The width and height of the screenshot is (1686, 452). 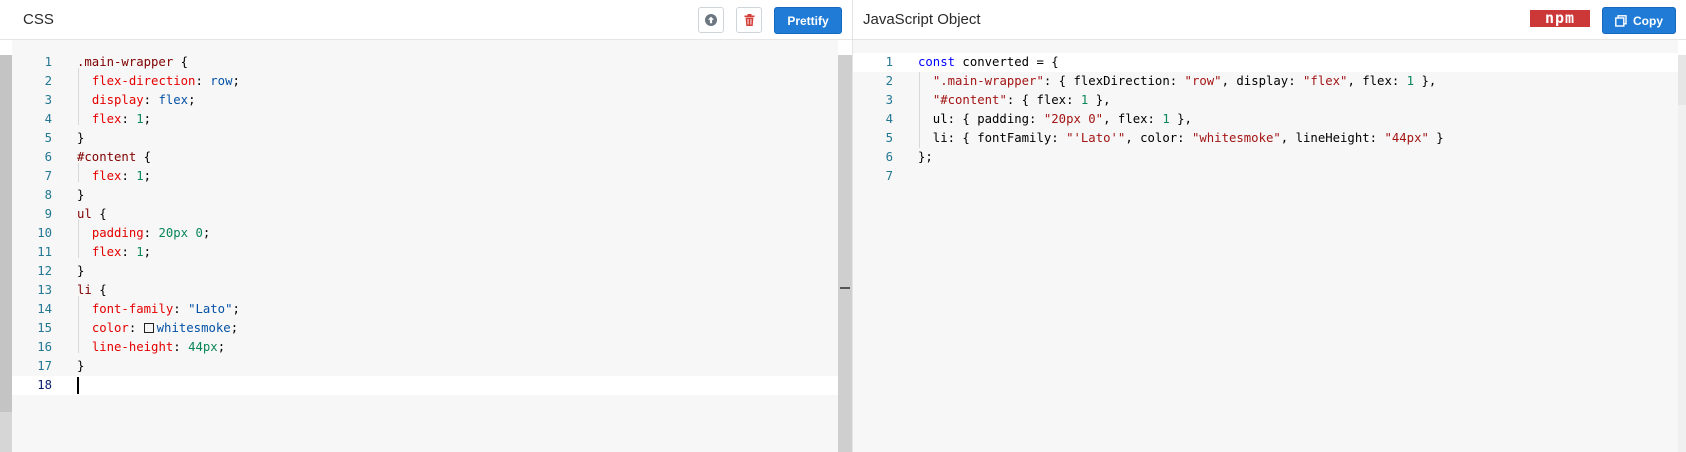 What do you see at coordinates (998, 100) in the screenshot?
I see `code-line: 3 "#content": { flex: 1 },` at bounding box center [998, 100].